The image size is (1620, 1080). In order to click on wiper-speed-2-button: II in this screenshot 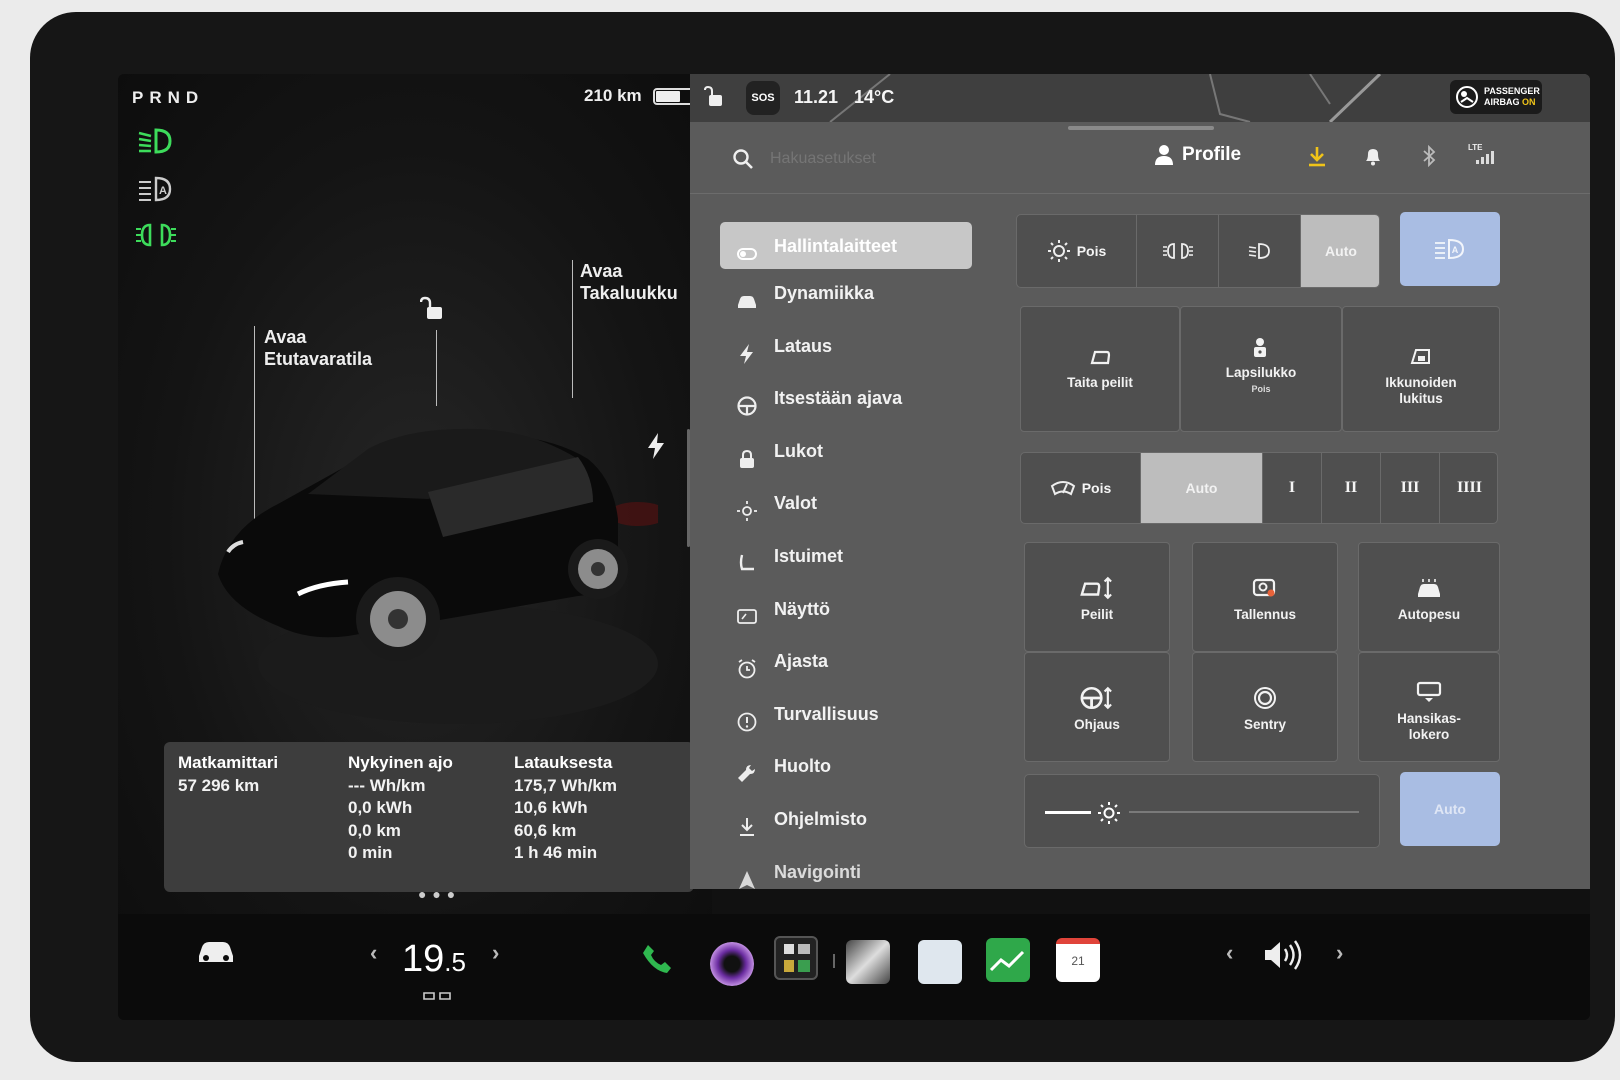, I will do `click(1351, 488)`.